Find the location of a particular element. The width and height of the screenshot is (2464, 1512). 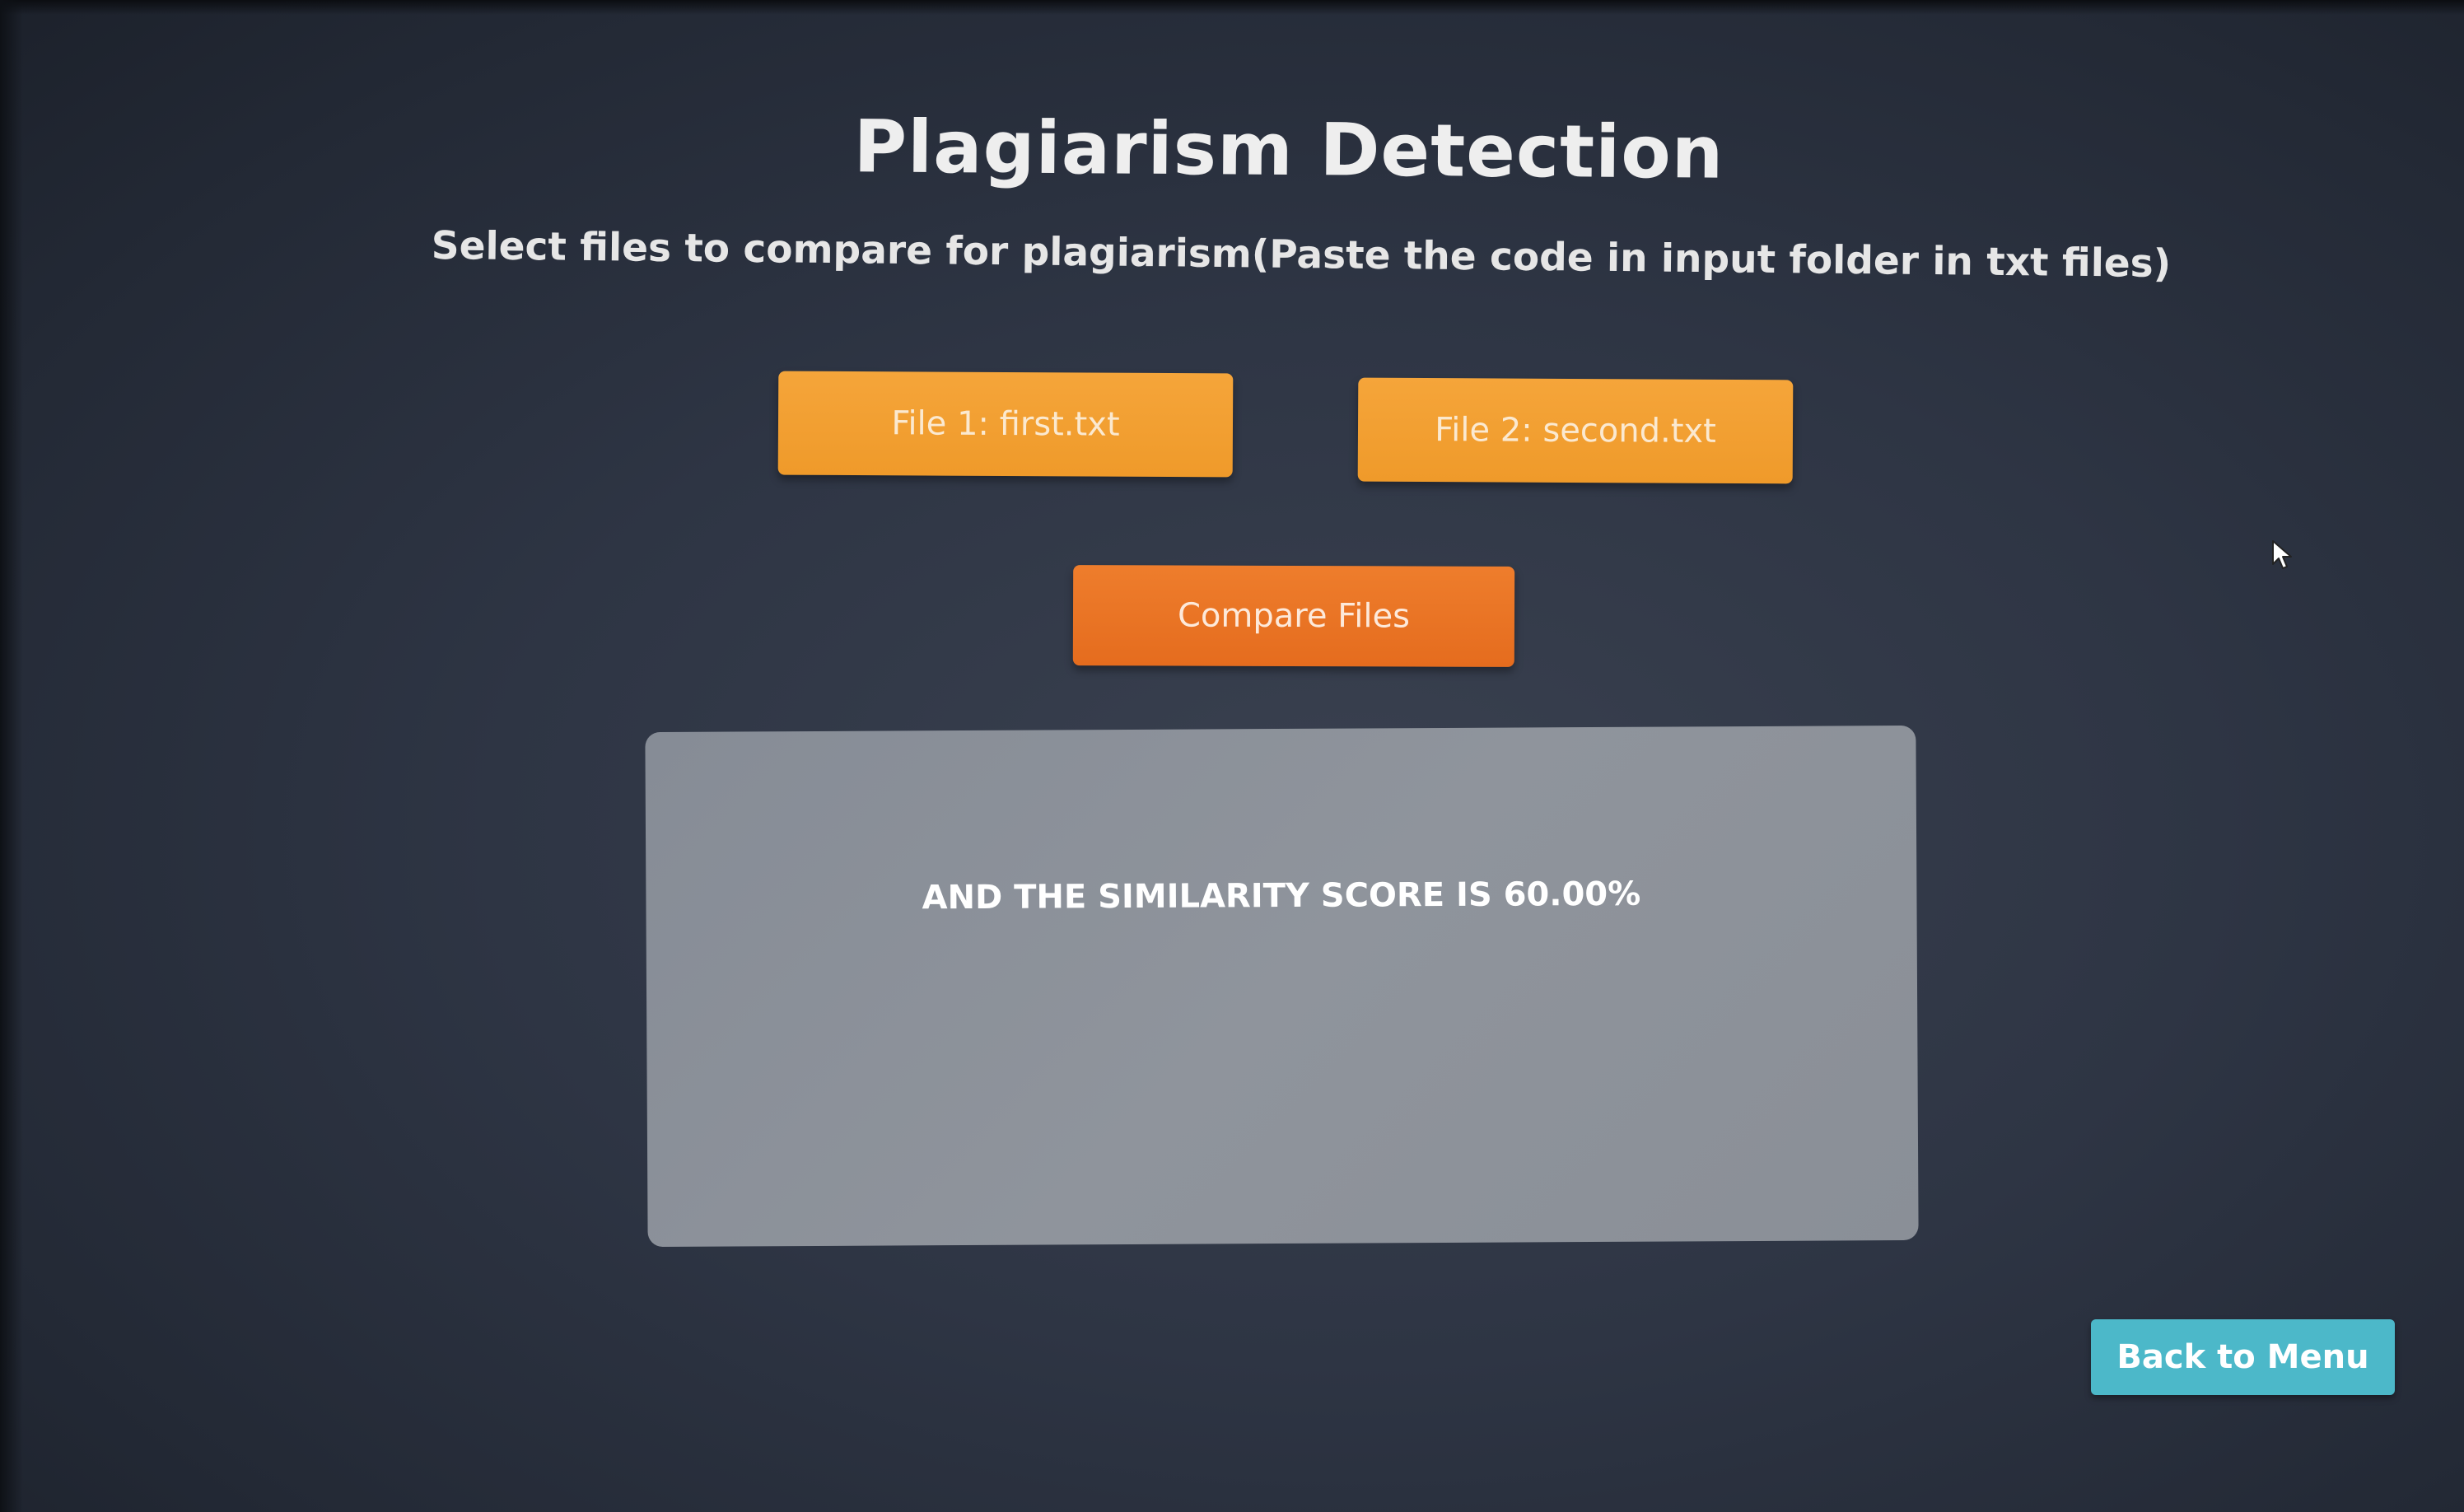

similarity-result-text: AND THE SIMILARITY SCORE IS 60.00% is located at coordinates (1281, 896).